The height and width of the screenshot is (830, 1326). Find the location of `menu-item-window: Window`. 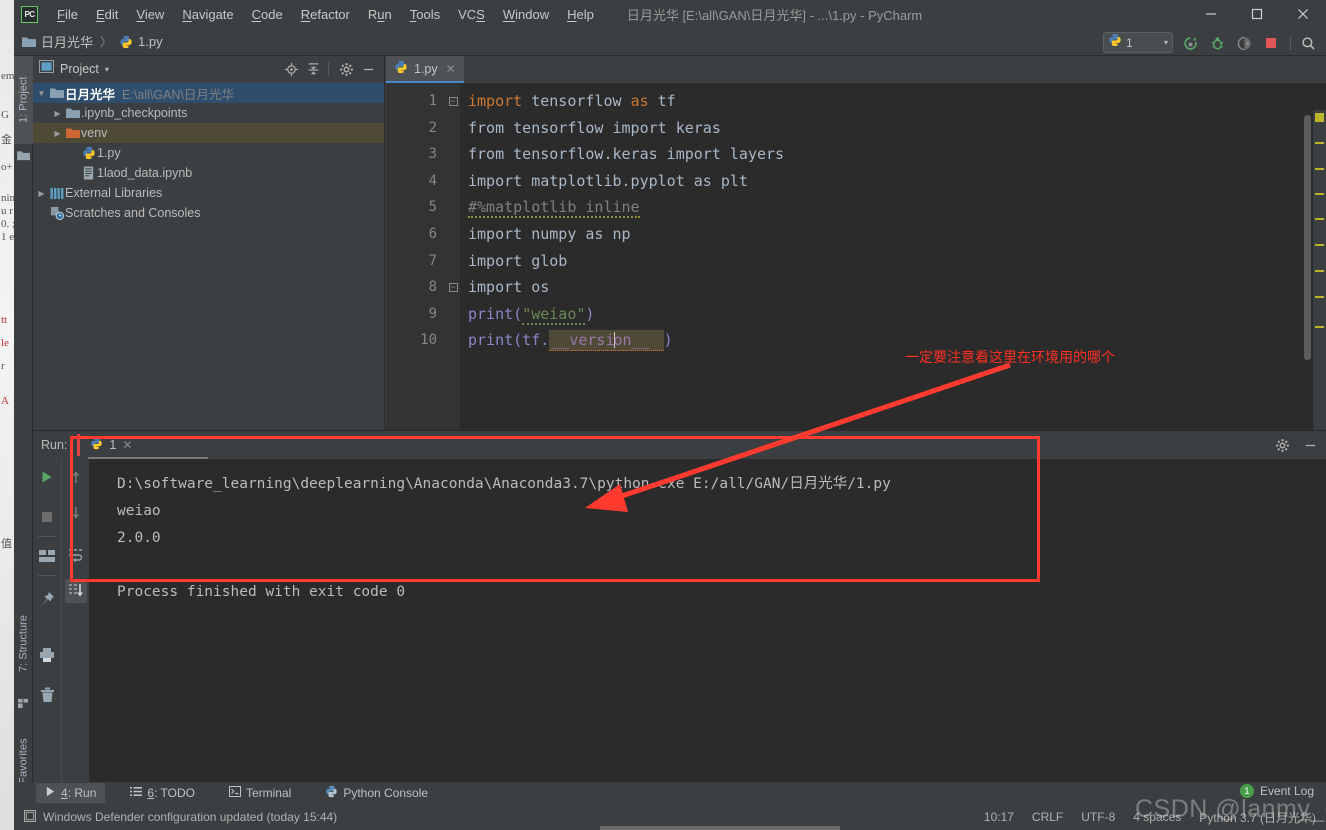

menu-item-window: Window is located at coordinates (526, 14).